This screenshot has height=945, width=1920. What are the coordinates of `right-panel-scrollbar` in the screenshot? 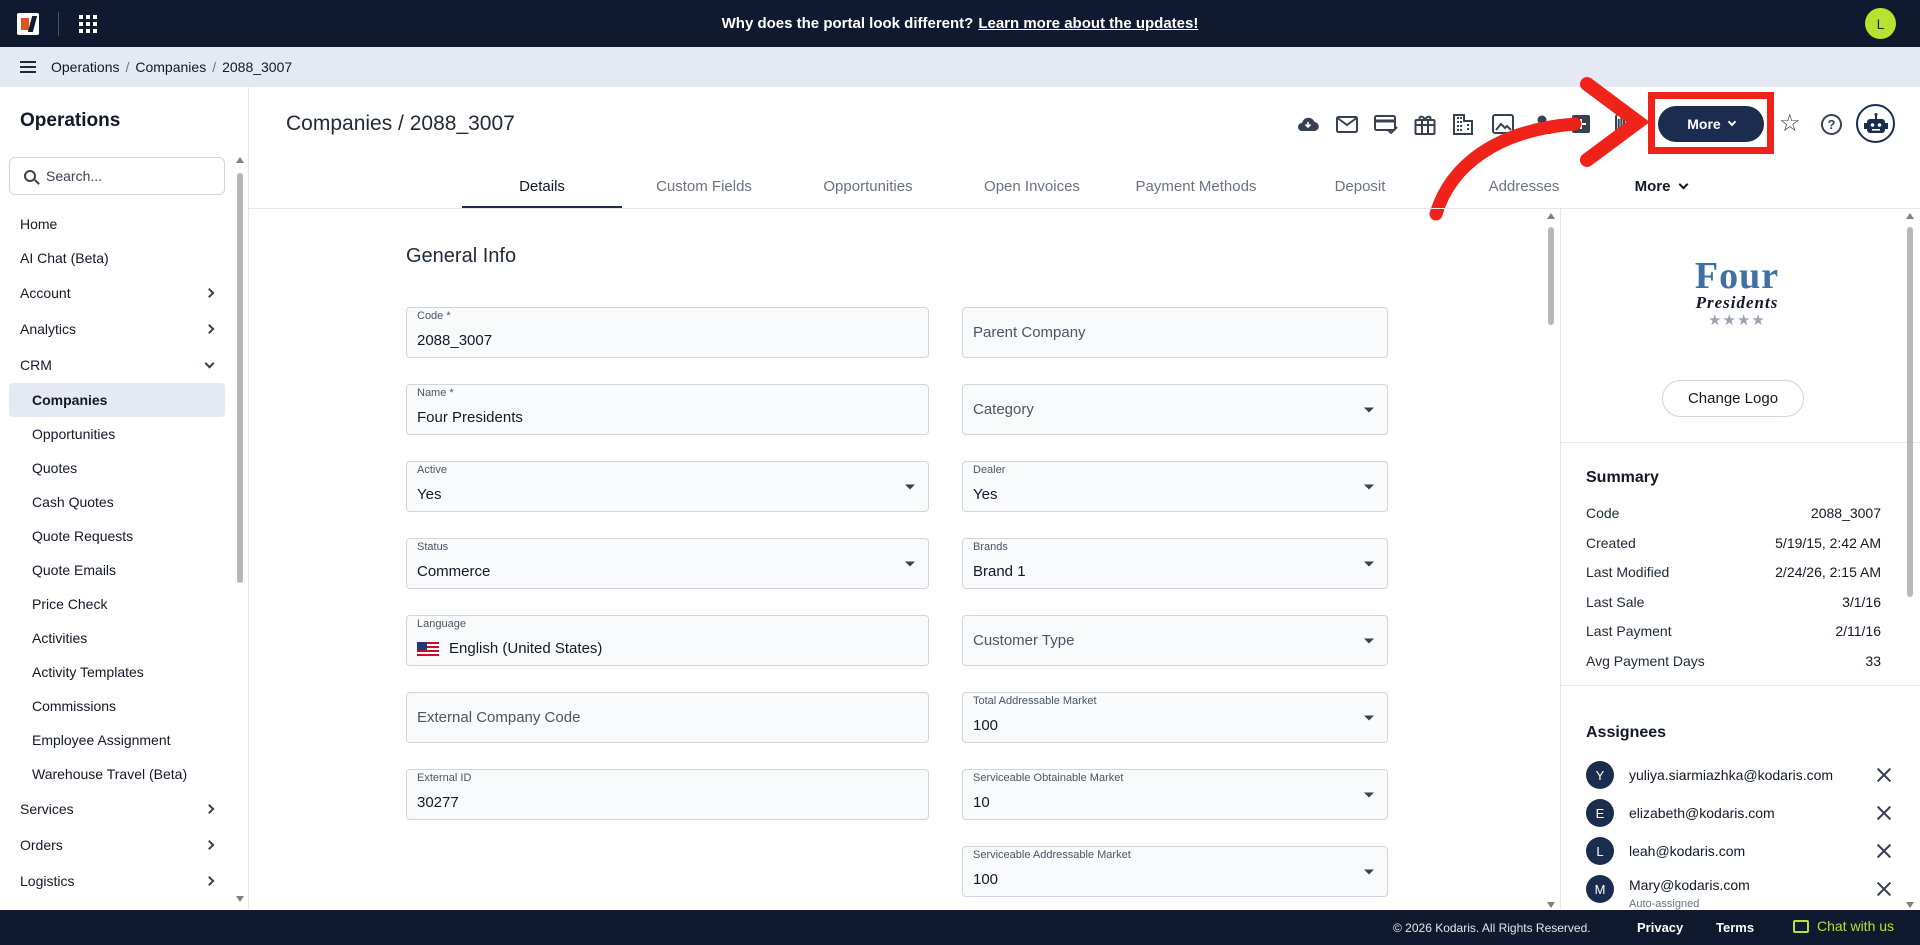 It's located at (1910, 559).